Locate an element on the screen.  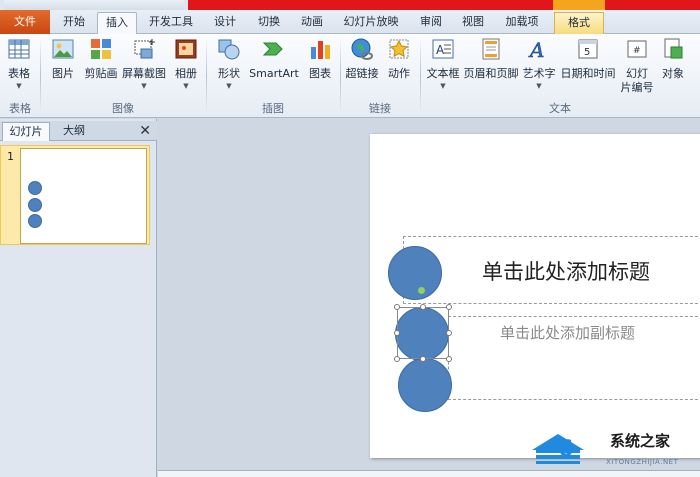
hyperlink-button: 超链接 is located at coordinates (362, 69).